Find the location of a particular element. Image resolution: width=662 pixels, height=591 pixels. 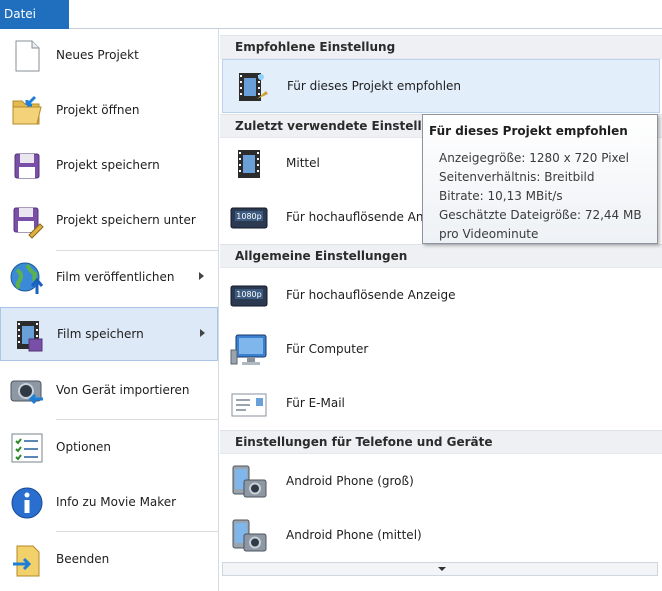

option-label: Android Phone (groß) is located at coordinates (350, 481).